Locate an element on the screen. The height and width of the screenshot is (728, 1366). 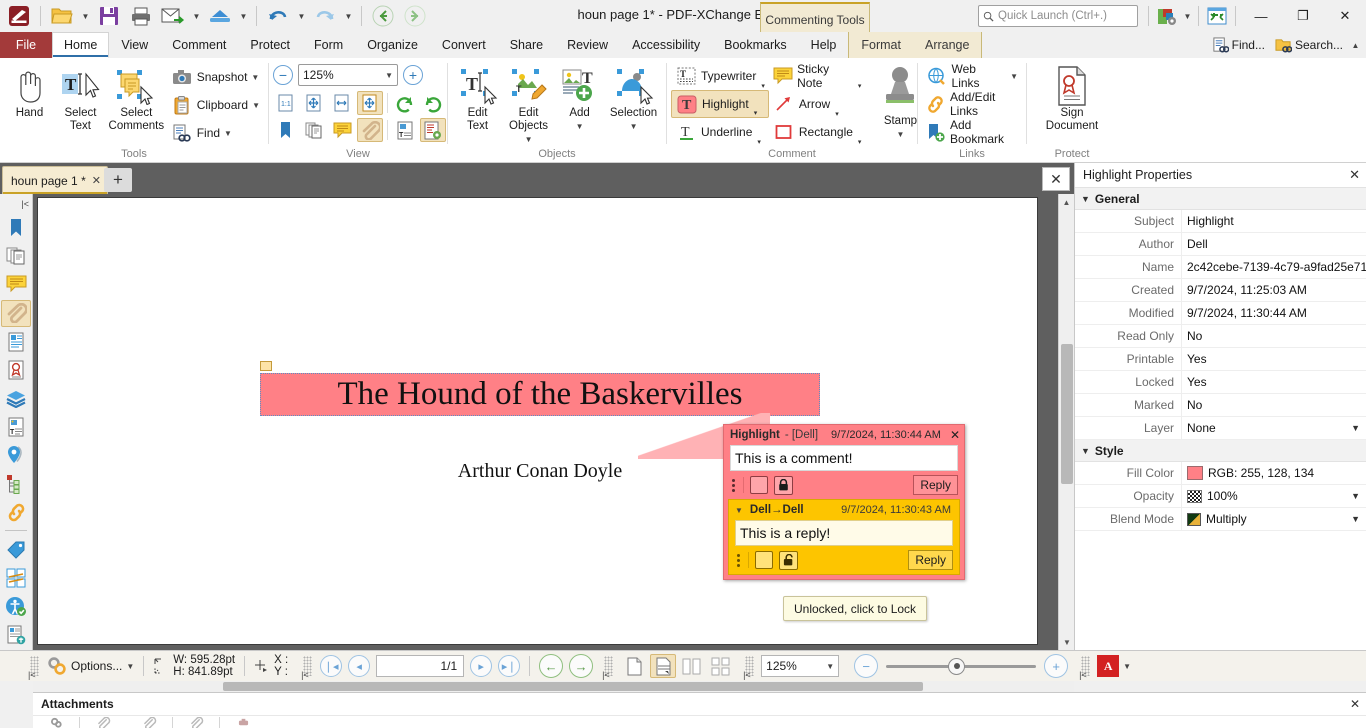
reply-reply-button: Reply is located at coordinates (930, 560).